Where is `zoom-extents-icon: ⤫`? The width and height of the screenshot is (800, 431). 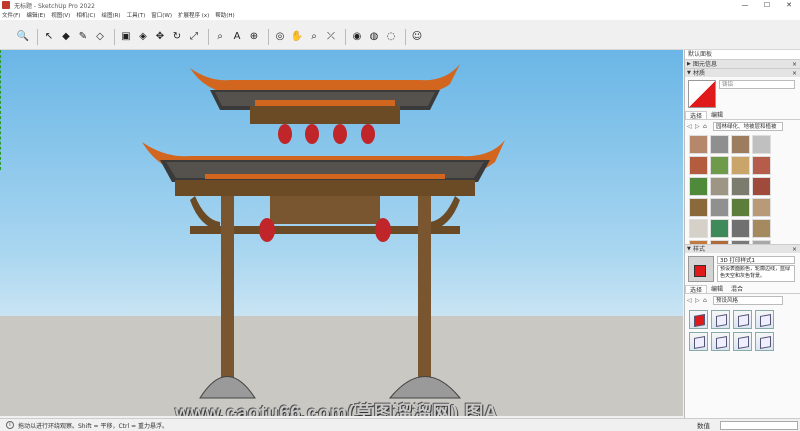
zoom-extents-icon: ⤫ is located at coordinates (331, 37).